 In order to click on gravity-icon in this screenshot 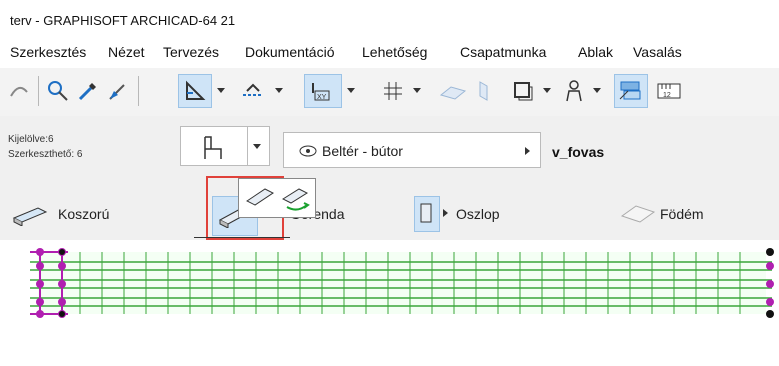, I will do `click(195, 91)`.